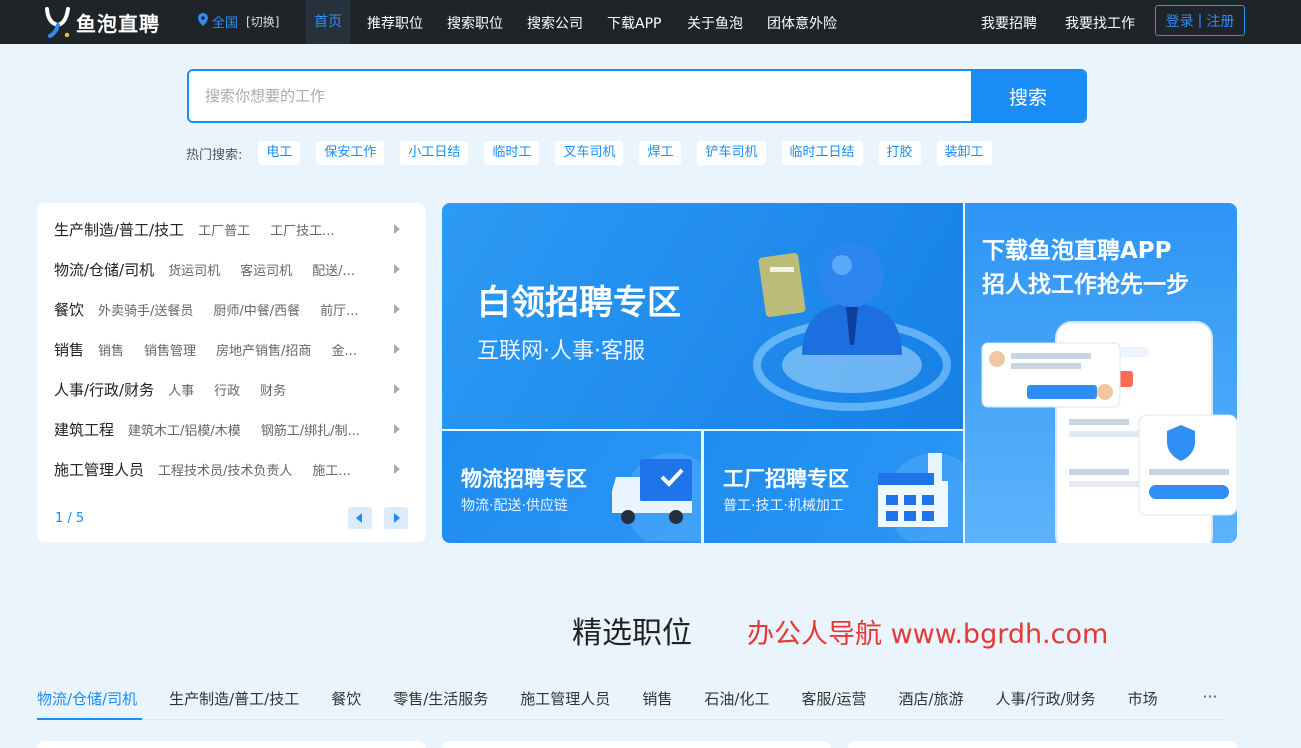  I want to click on category-sub: 财务, so click(273, 389).